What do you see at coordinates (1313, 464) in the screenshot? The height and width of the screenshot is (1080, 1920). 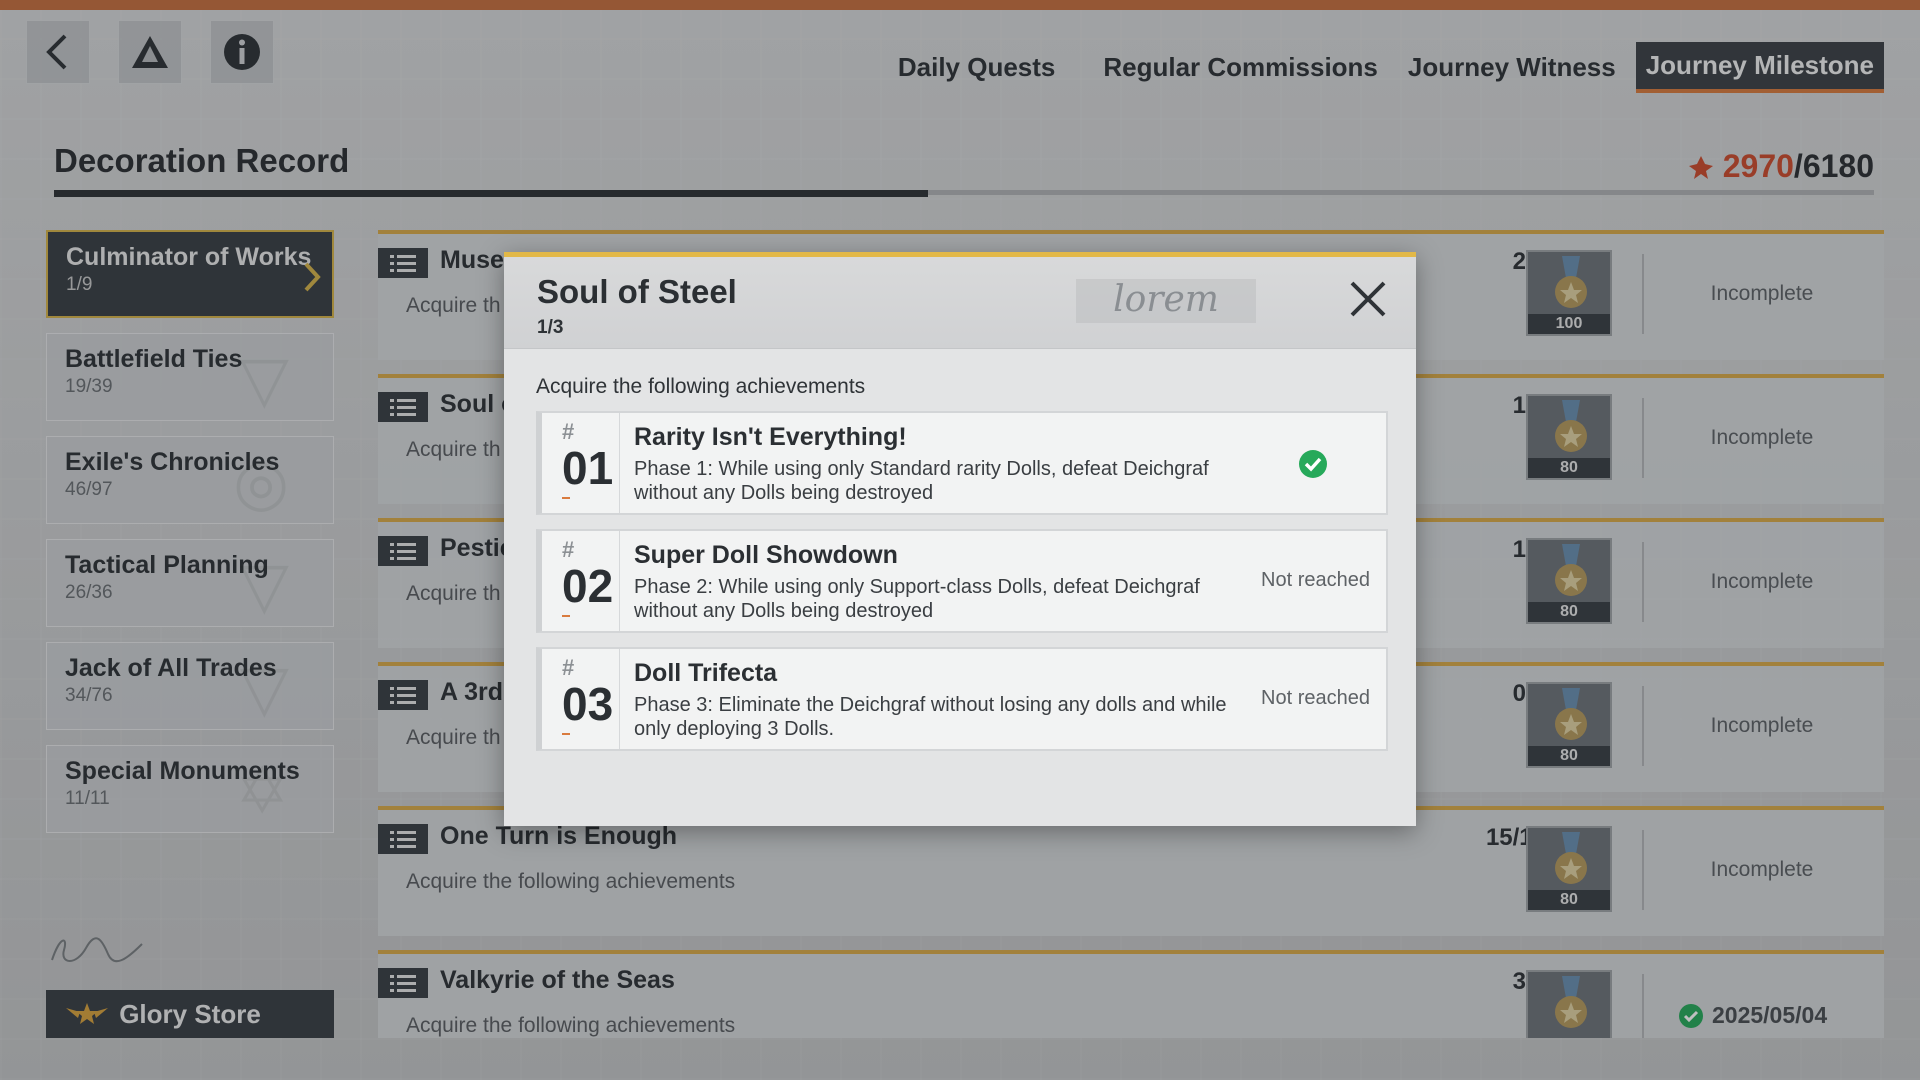 I see `check-circle-icon` at bounding box center [1313, 464].